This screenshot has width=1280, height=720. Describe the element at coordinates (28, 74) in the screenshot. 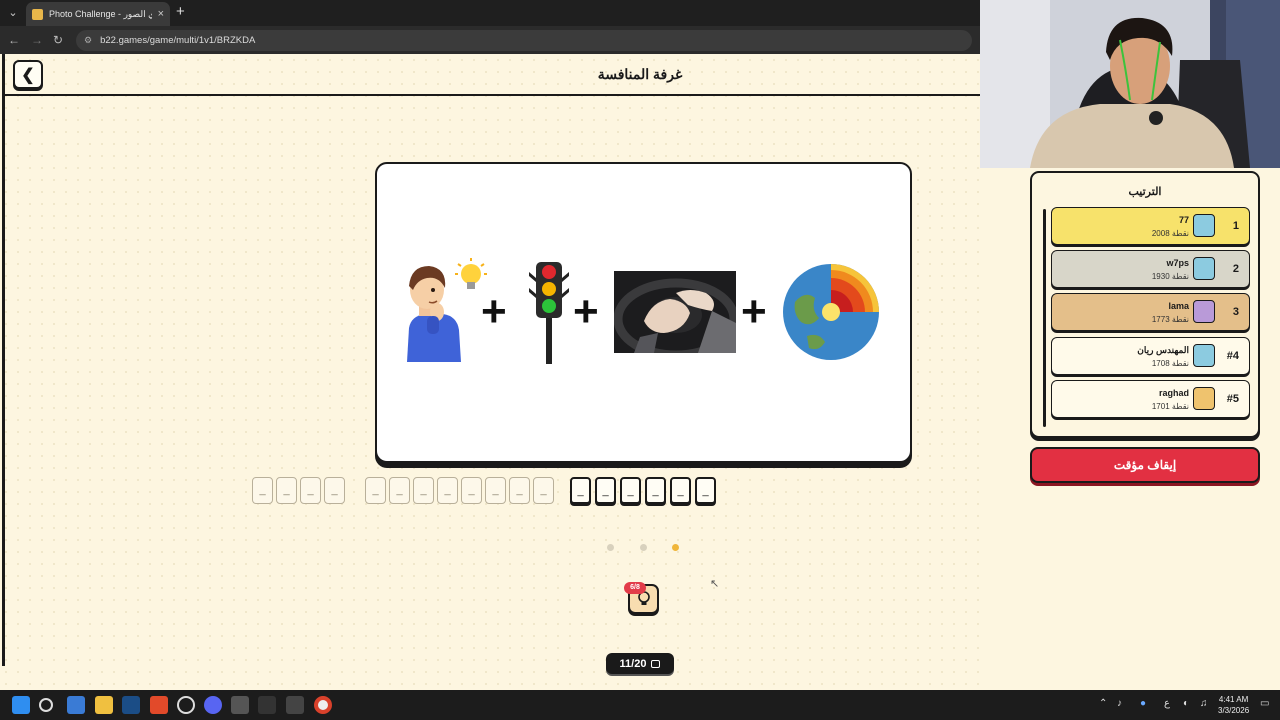

I see `back-button: ❮` at that location.